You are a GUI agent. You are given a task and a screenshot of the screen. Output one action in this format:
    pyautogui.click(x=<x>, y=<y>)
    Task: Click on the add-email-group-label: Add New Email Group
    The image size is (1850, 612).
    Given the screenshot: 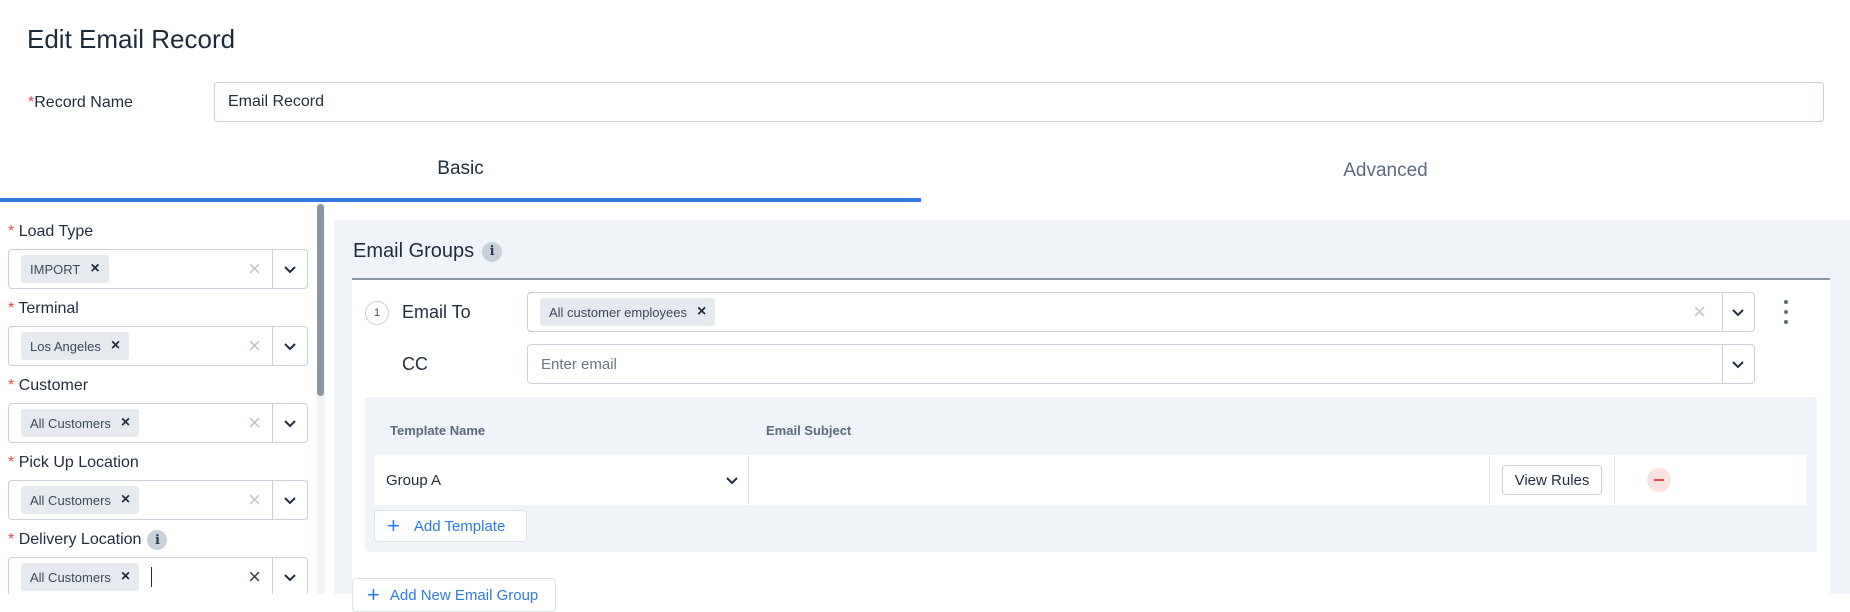 What is the action you would take?
    pyautogui.click(x=464, y=595)
    